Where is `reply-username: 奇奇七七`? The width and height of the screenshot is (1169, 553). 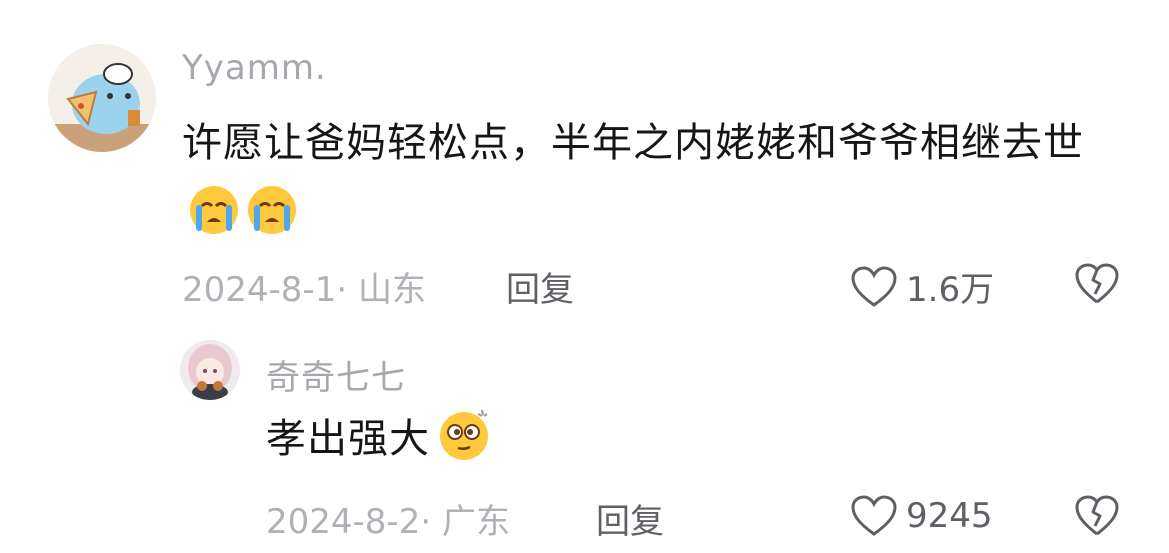 reply-username: 奇奇七七 is located at coordinates (336, 374).